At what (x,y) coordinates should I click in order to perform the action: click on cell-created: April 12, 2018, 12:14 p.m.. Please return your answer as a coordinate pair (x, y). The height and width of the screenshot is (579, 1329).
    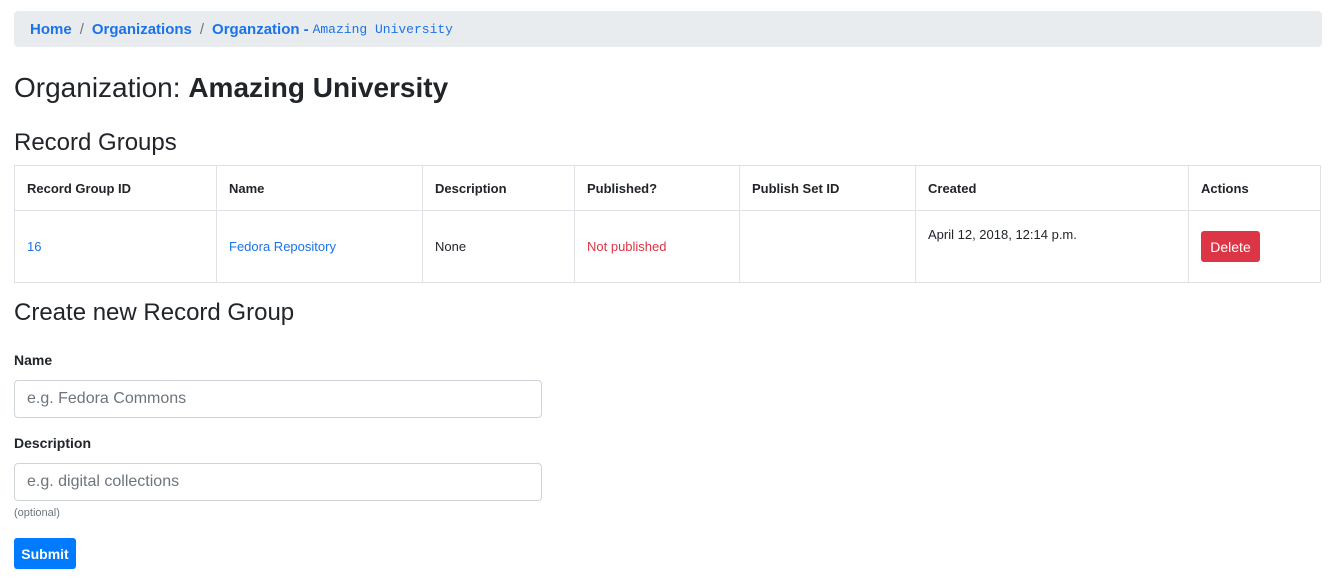
    Looking at the image, I should click on (1052, 246).